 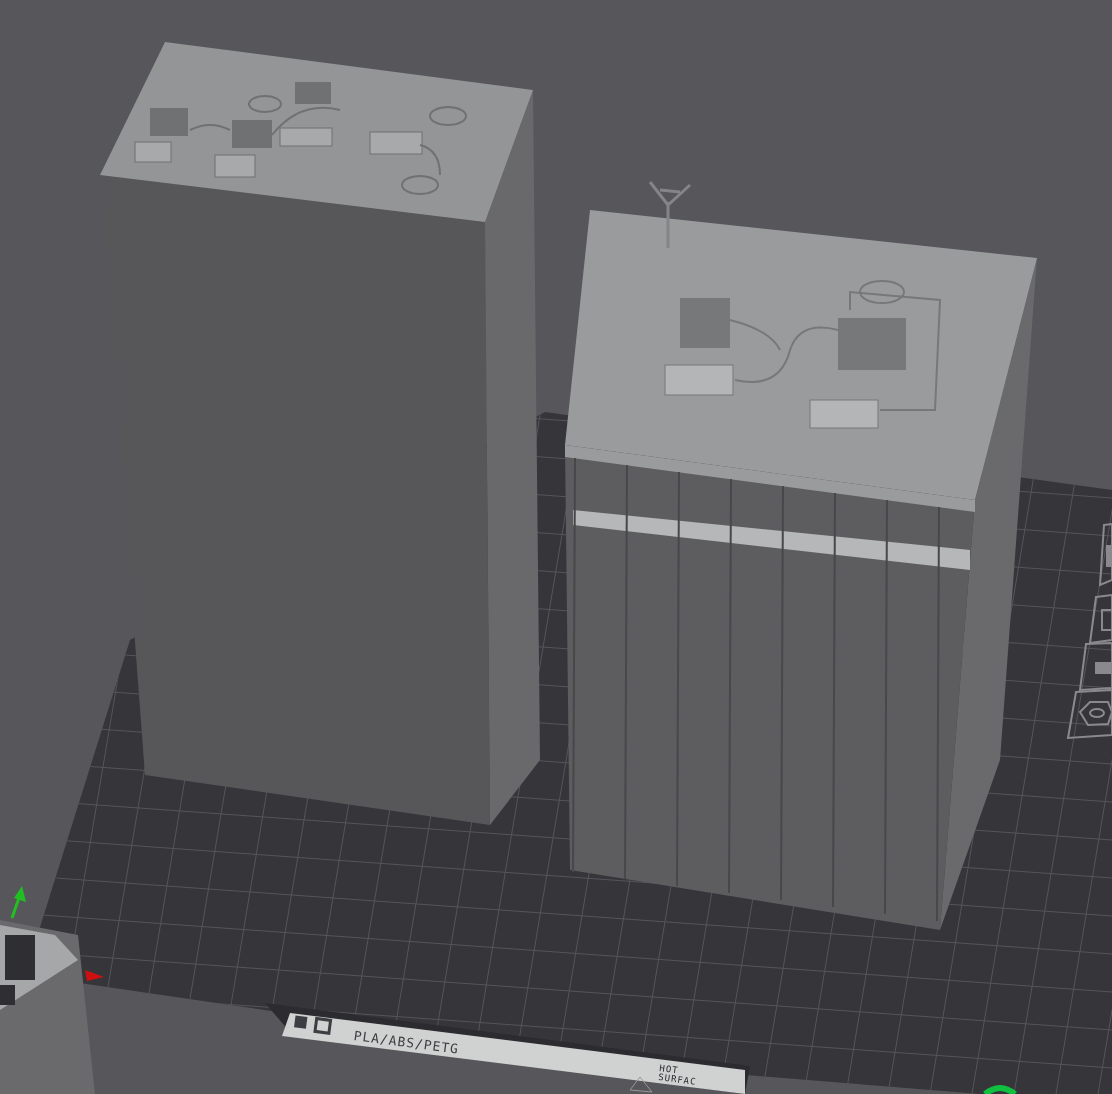 What do you see at coordinates (94, 975) in the screenshot?
I see `x-axis-arrow-icon` at bounding box center [94, 975].